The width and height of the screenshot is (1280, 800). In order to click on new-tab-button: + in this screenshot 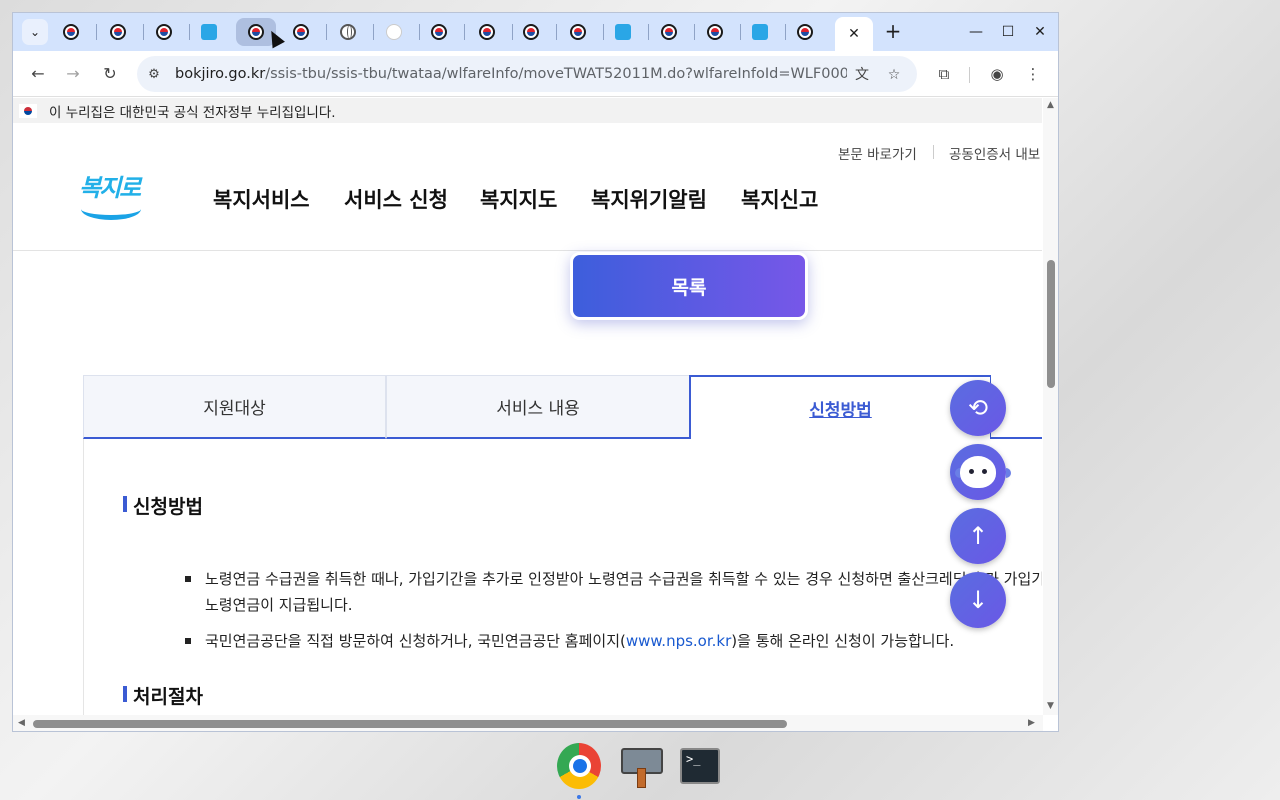, I will do `click(893, 32)`.